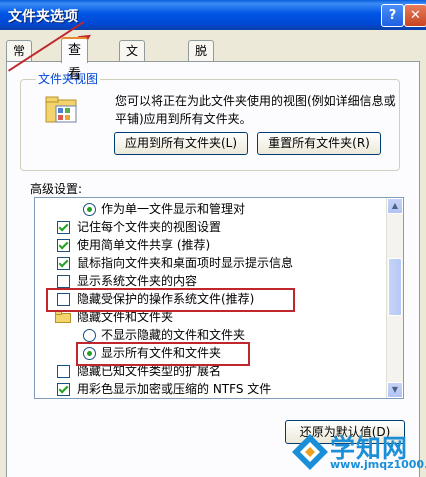 This screenshot has width=426, height=477. I want to click on list-item-label: 记住每个文件夹的视图设置, so click(149, 227).